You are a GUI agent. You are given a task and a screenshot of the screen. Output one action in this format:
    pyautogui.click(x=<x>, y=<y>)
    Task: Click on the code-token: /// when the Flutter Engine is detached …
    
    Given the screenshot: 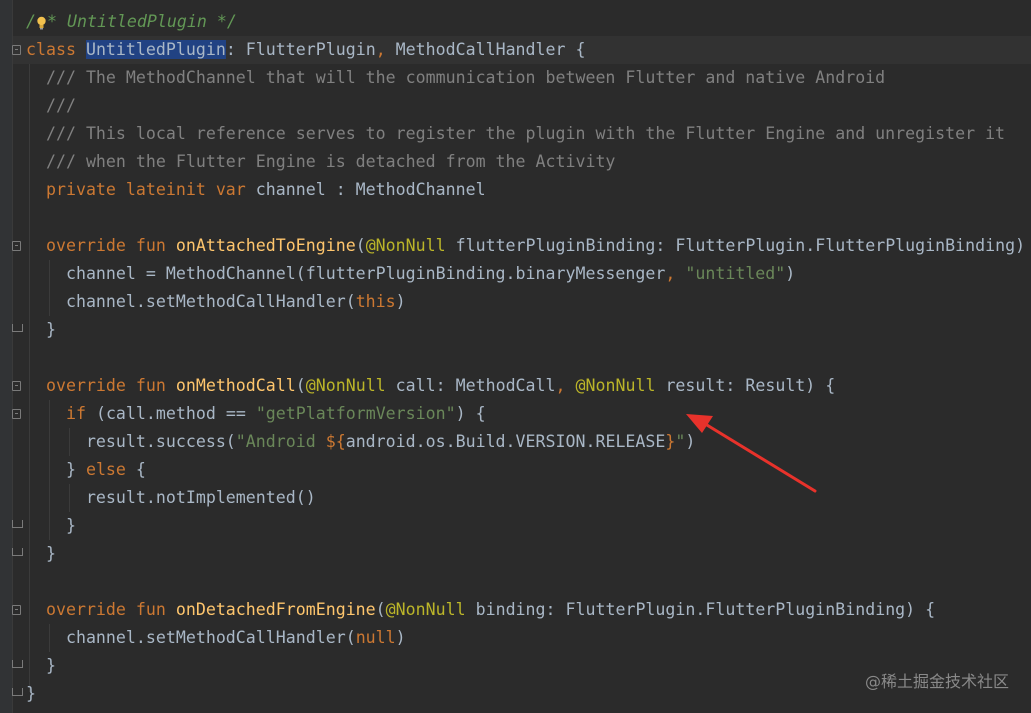 What is the action you would take?
    pyautogui.click(x=321, y=161)
    